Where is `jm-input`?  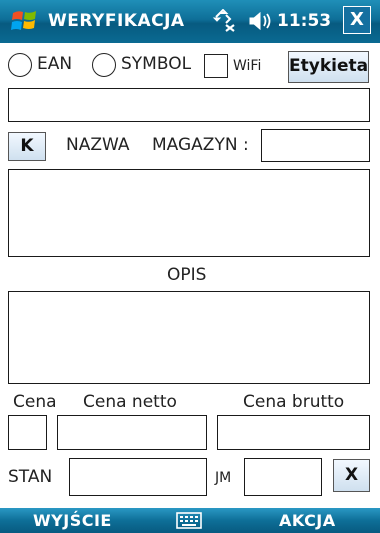 jm-input is located at coordinates (283, 477).